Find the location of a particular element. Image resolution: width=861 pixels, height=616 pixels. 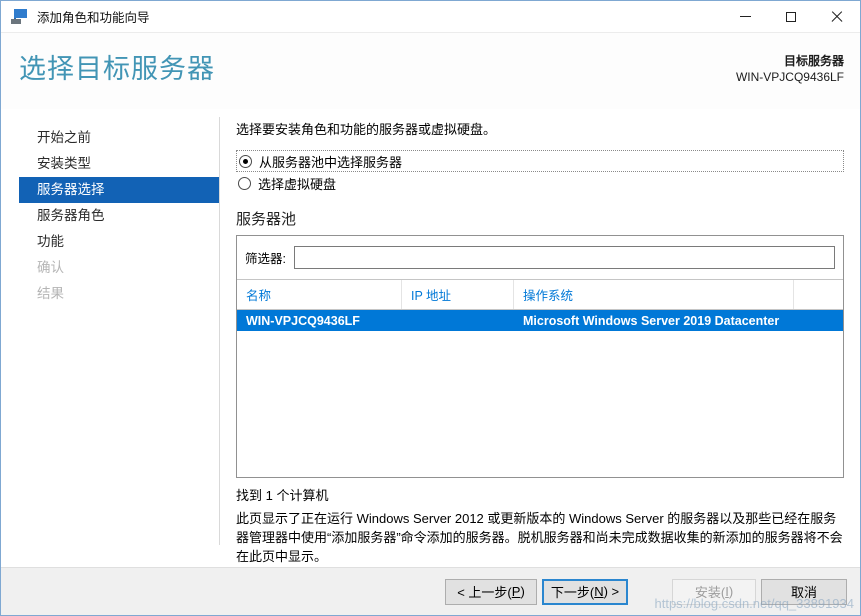

cancel-button: 取消 is located at coordinates (804, 591).